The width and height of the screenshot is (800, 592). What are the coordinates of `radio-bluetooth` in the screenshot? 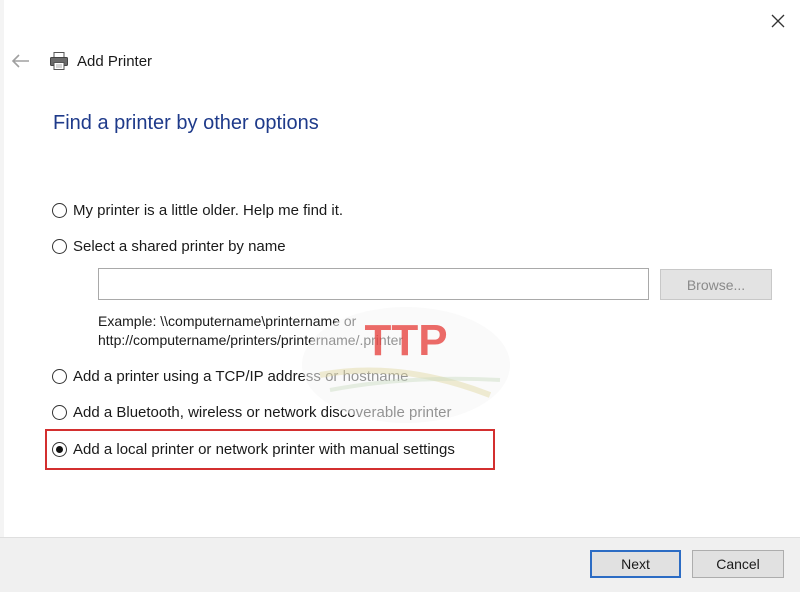 It's located at (59, 412).